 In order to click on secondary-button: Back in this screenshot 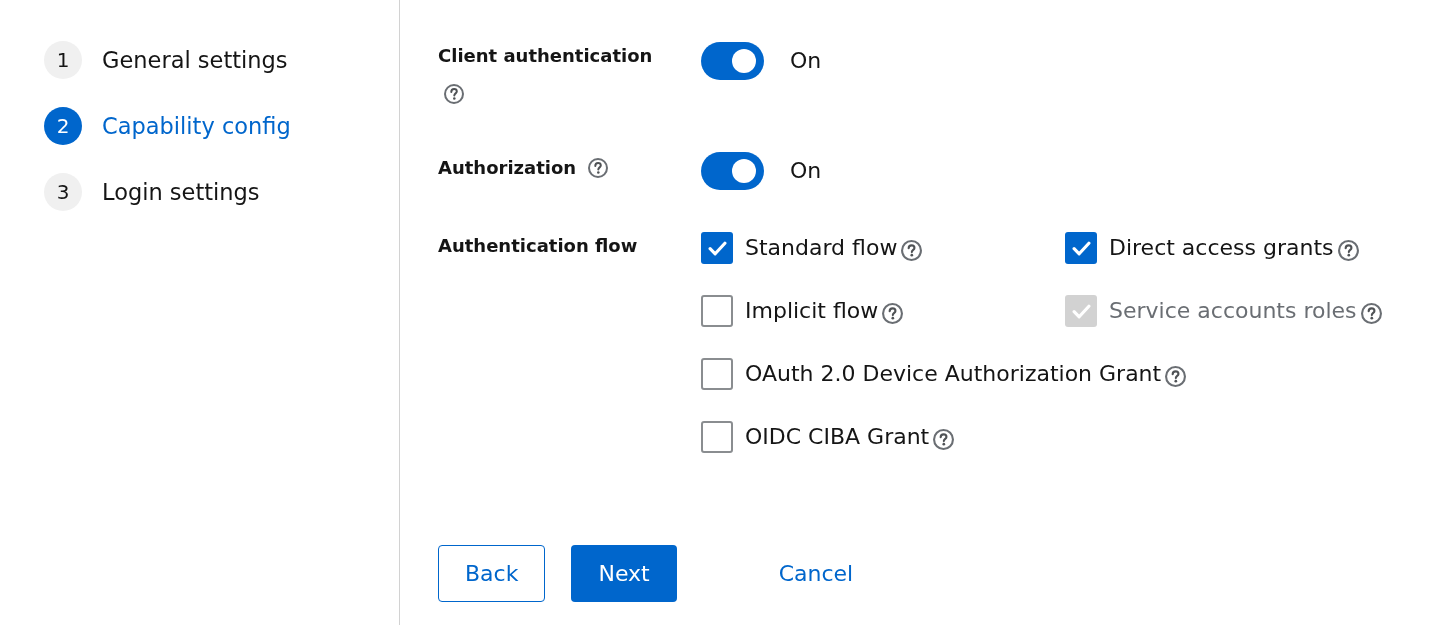, I will do `click(492, 573)`.